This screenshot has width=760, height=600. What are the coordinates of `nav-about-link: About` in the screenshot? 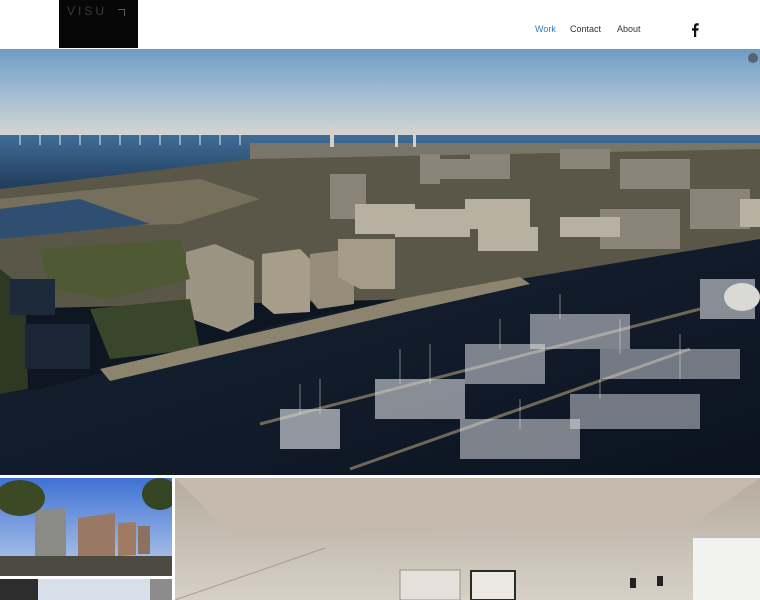 It's located at (629, 29).